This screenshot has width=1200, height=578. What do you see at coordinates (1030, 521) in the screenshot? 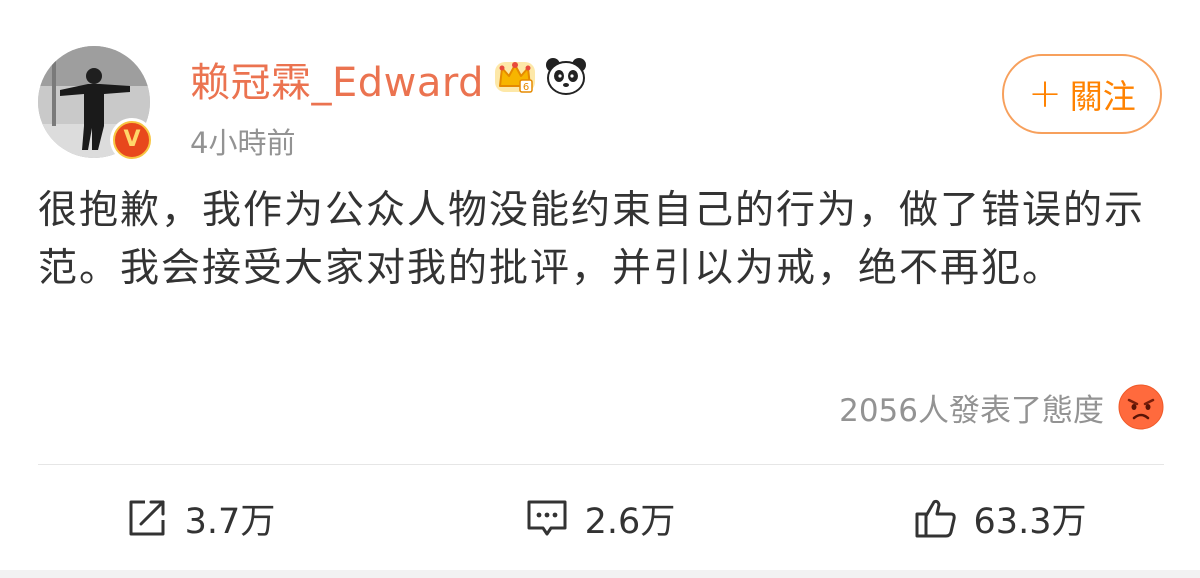
I see `like-count: 63.3万` at bounding box center [1030, 521].